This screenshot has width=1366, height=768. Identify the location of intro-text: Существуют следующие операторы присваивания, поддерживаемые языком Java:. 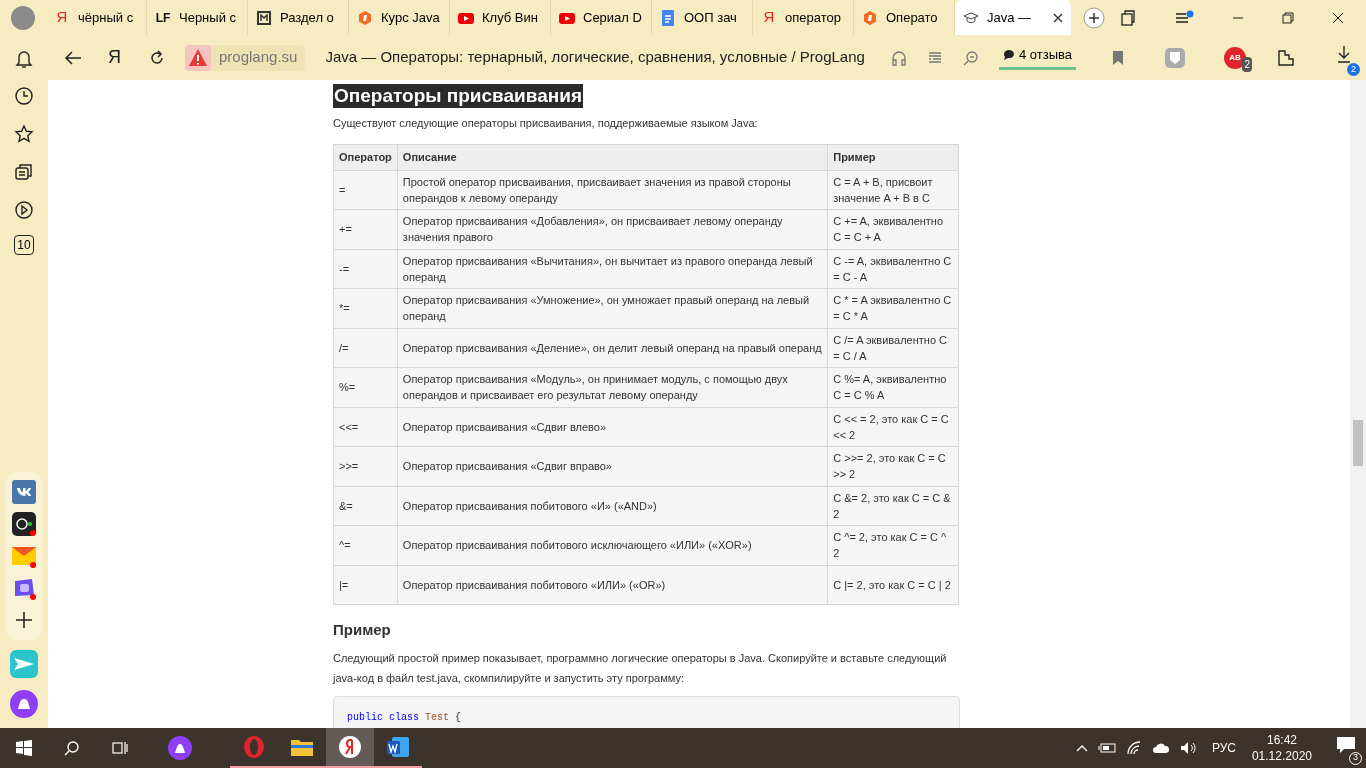
(546, 123).